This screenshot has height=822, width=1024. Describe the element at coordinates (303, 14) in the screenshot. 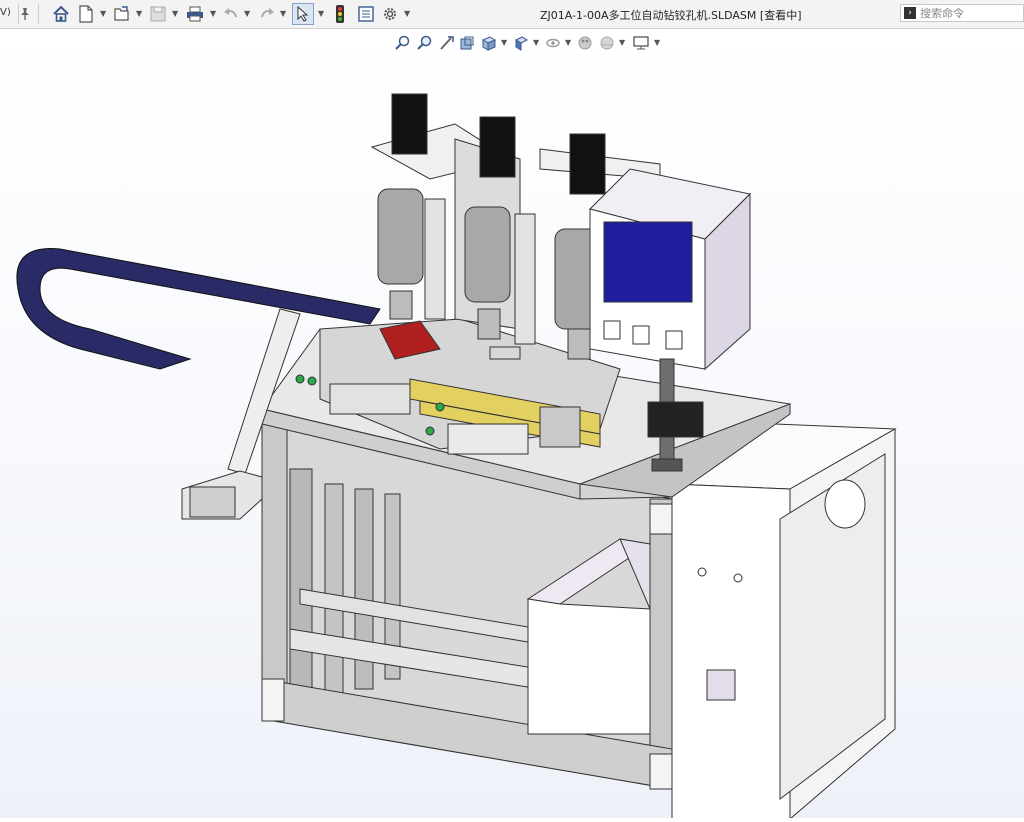

I see `select-arrow-icon` at that location.